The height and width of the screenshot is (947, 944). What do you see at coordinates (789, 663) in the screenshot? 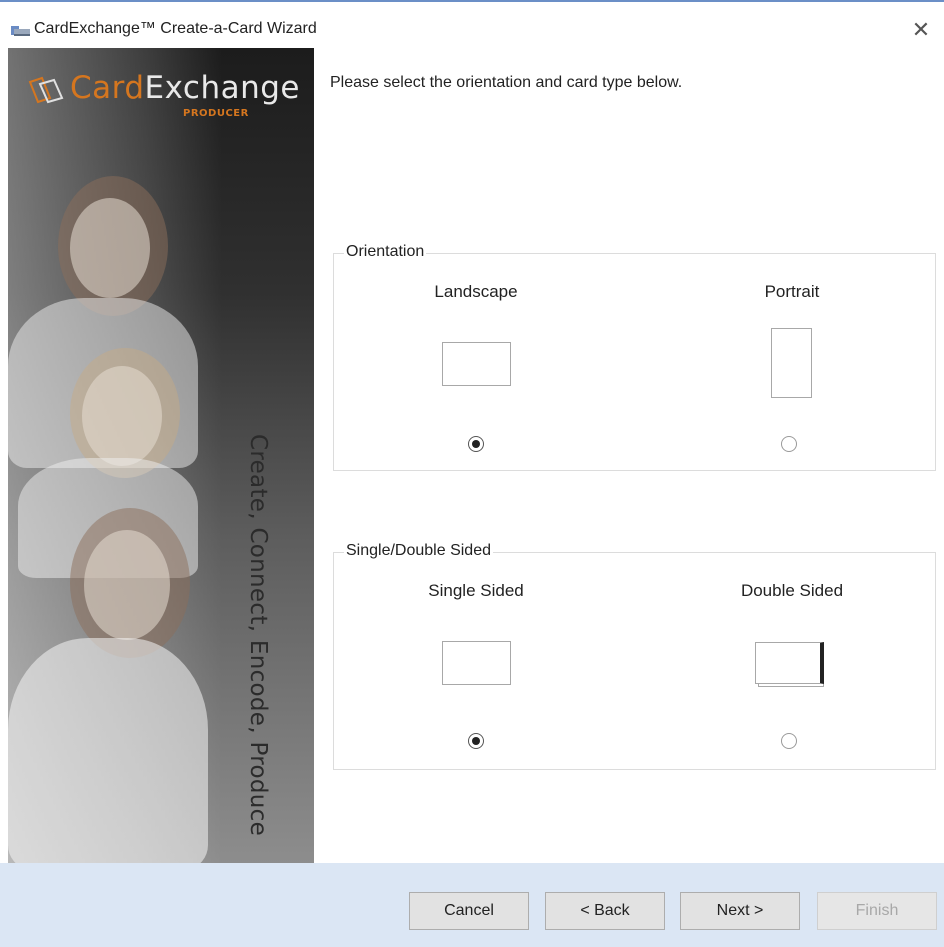
I see `double-sided-card-preview` at bounding box center [789, 663].